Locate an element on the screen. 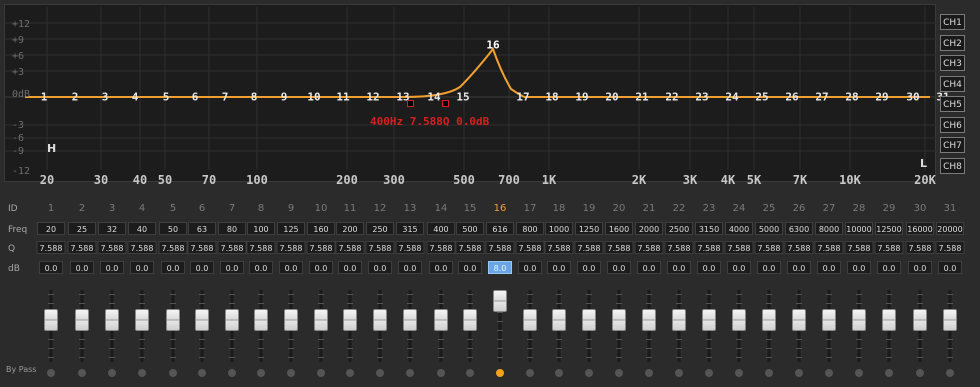 The width and height of the screenshot is (980, 387). freq-field: 10000 is located at coordinates (859, 228).